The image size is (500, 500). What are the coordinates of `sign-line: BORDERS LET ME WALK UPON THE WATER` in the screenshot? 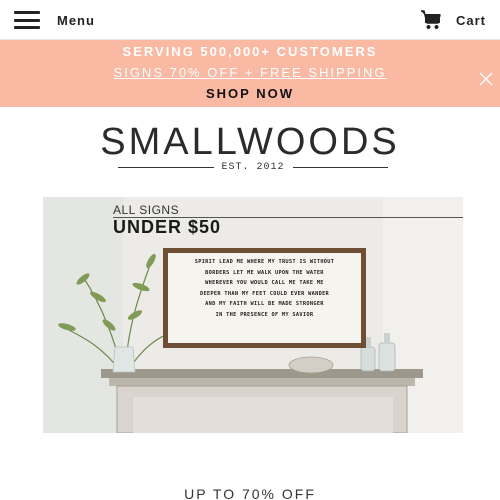 It's located at (264, 272).